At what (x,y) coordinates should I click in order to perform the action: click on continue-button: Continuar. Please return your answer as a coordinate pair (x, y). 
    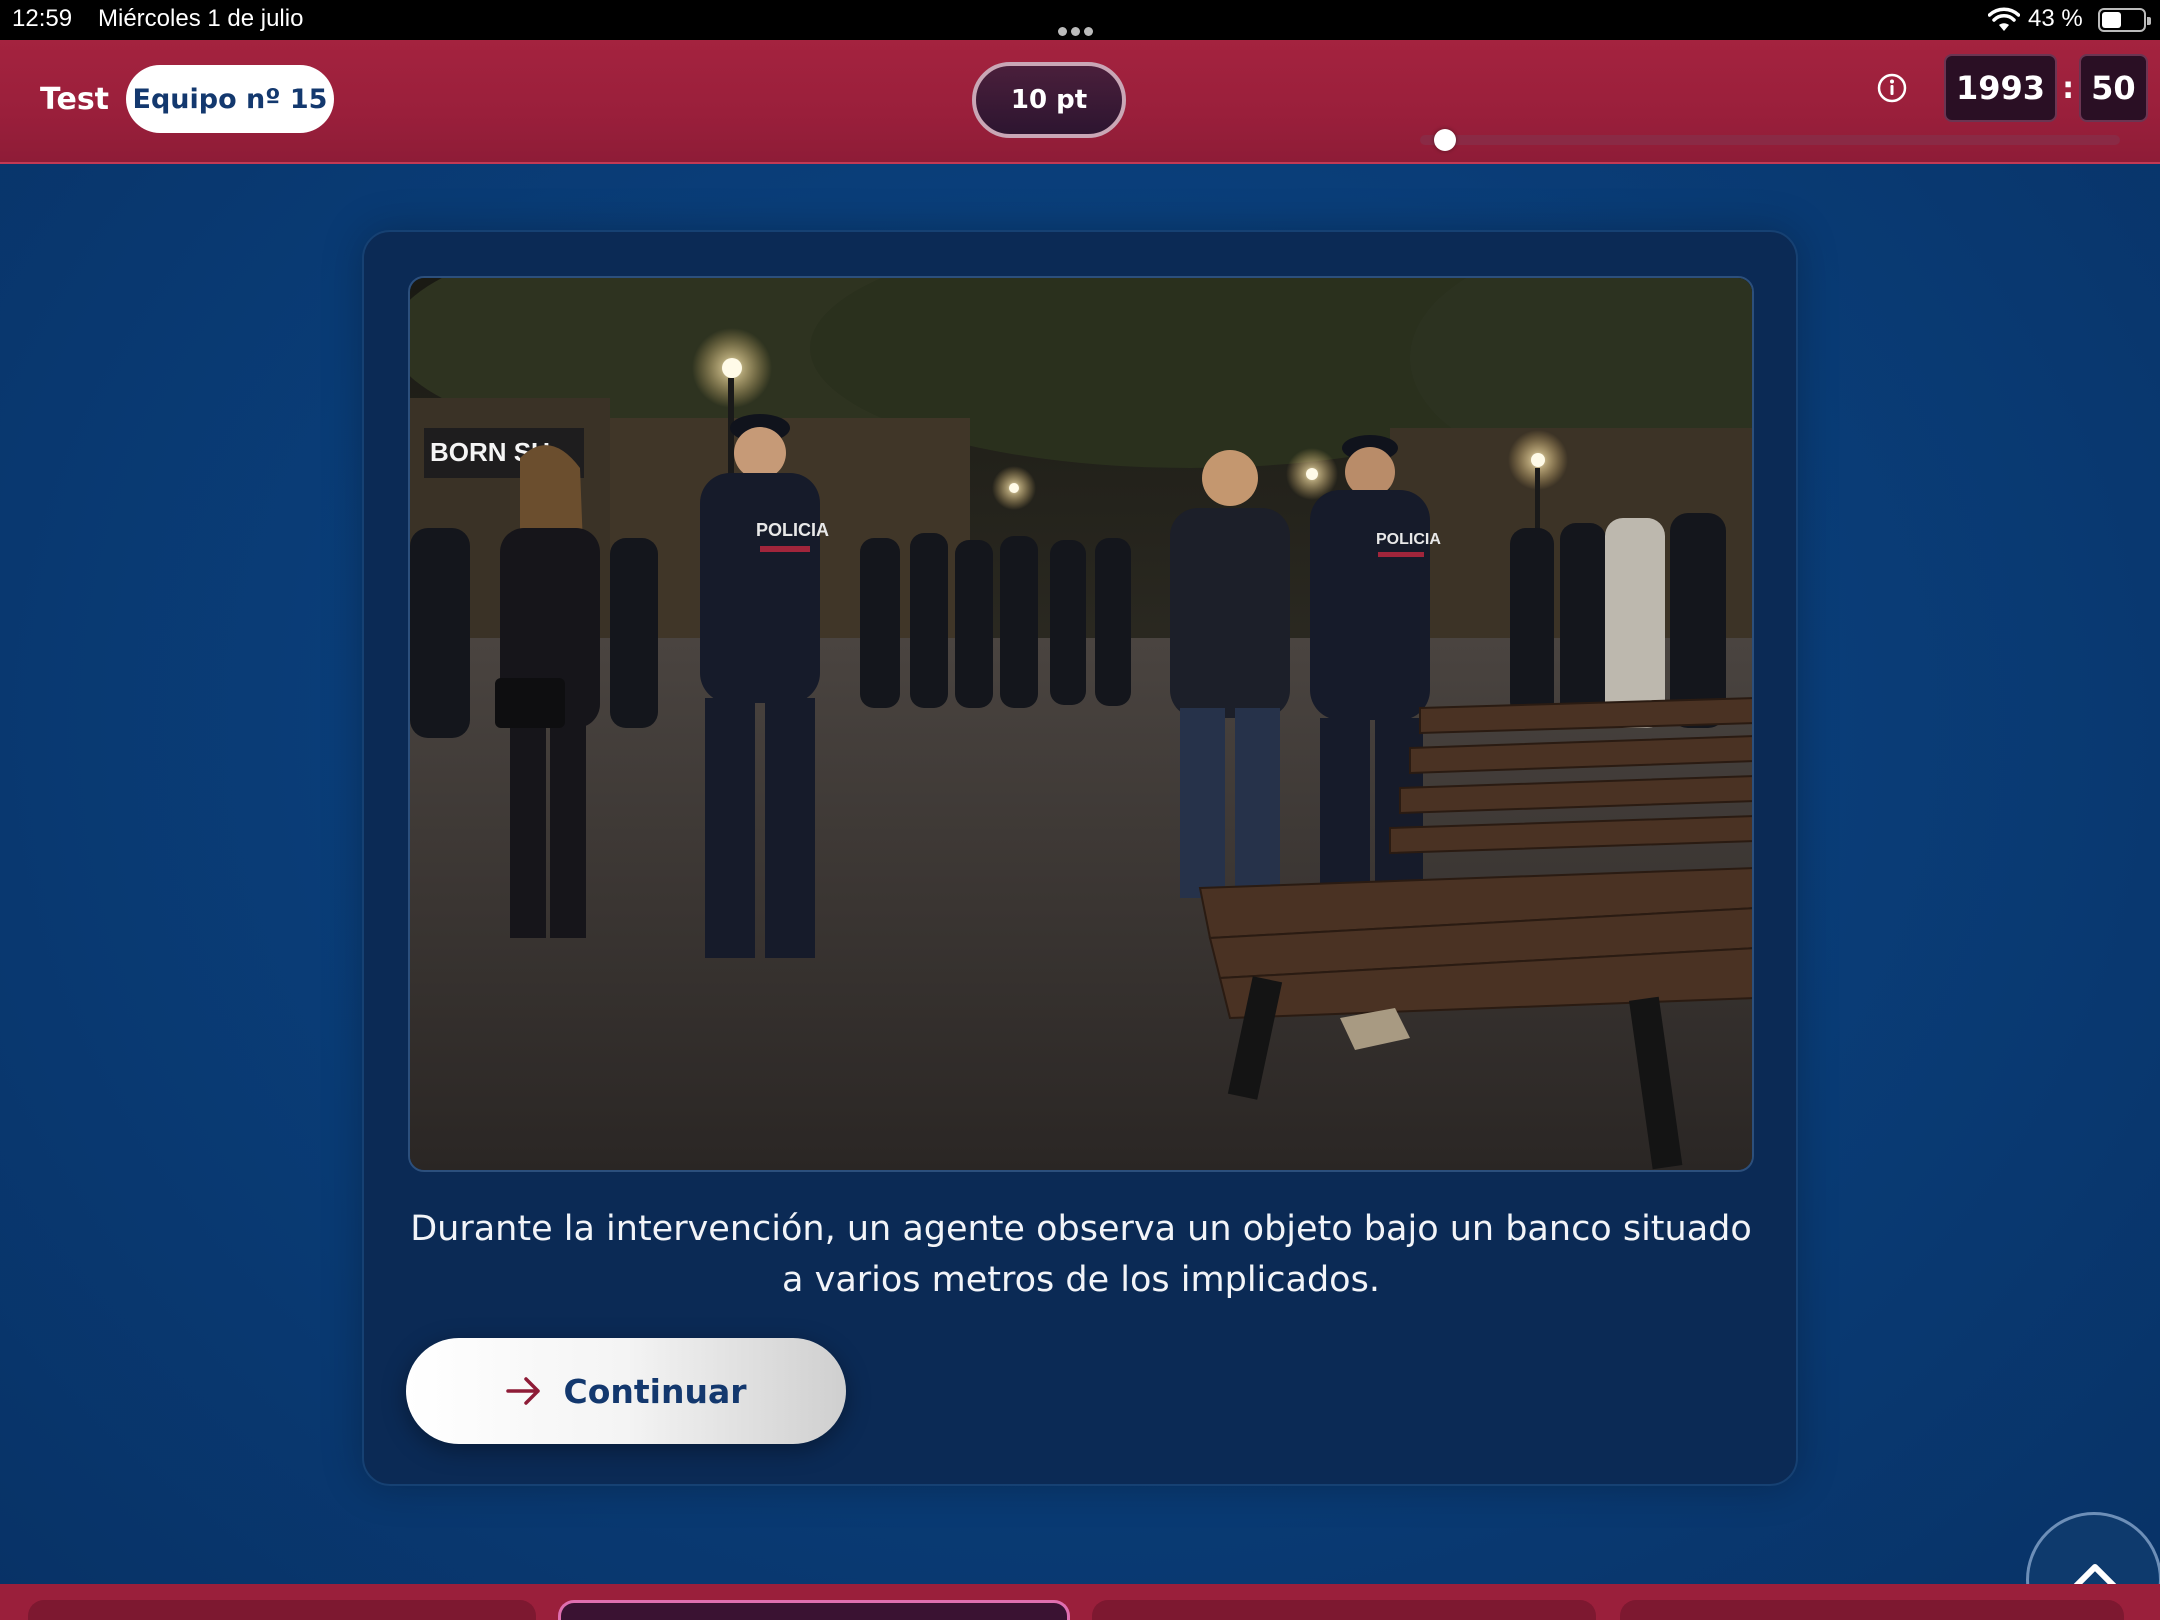
    Looking at the image, I should click on (626, 1391).